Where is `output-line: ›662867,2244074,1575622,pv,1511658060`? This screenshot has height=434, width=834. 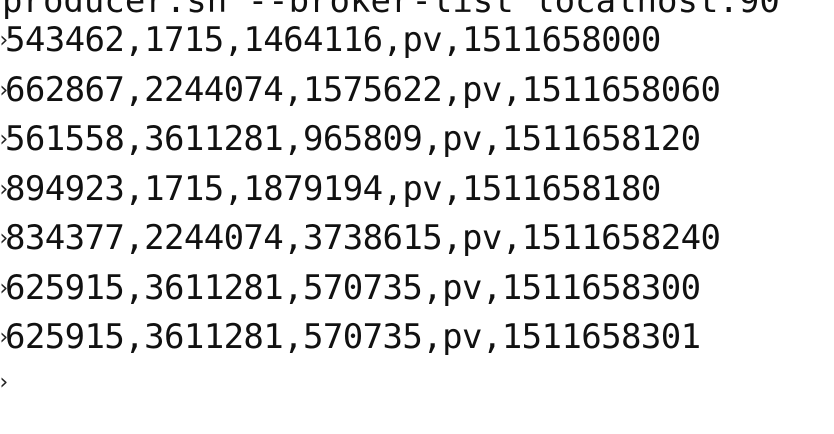 output-line: ›662867,2244074,1575622,pv,1511658060 is located at coordinates (417, 91).